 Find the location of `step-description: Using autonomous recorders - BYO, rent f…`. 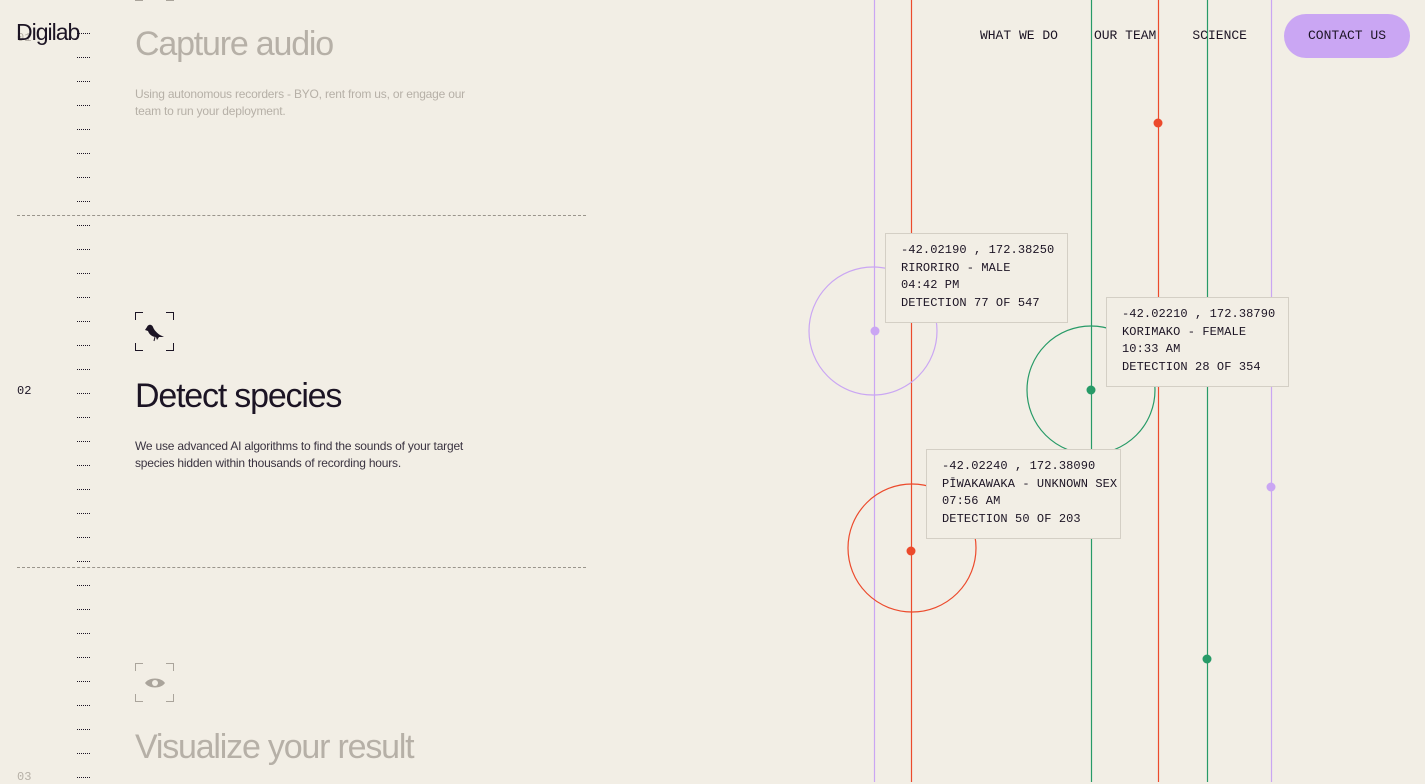

step-description: Using autonomous recorders - BYO, rent f… is located at coordinates (300, 102).